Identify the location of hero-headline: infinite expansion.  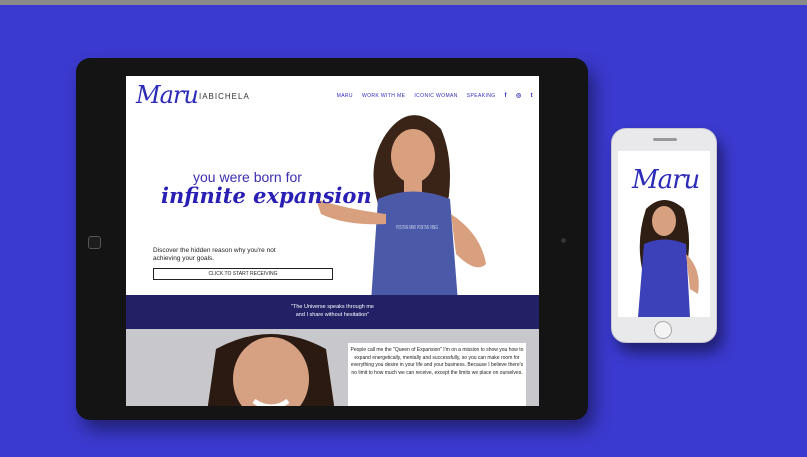
(266, 195).